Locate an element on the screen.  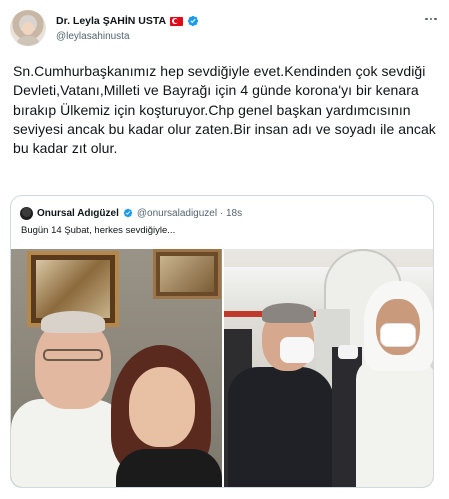
quoted-author-name: Onursal Adıgüzel is located at coordinates (78, 213).